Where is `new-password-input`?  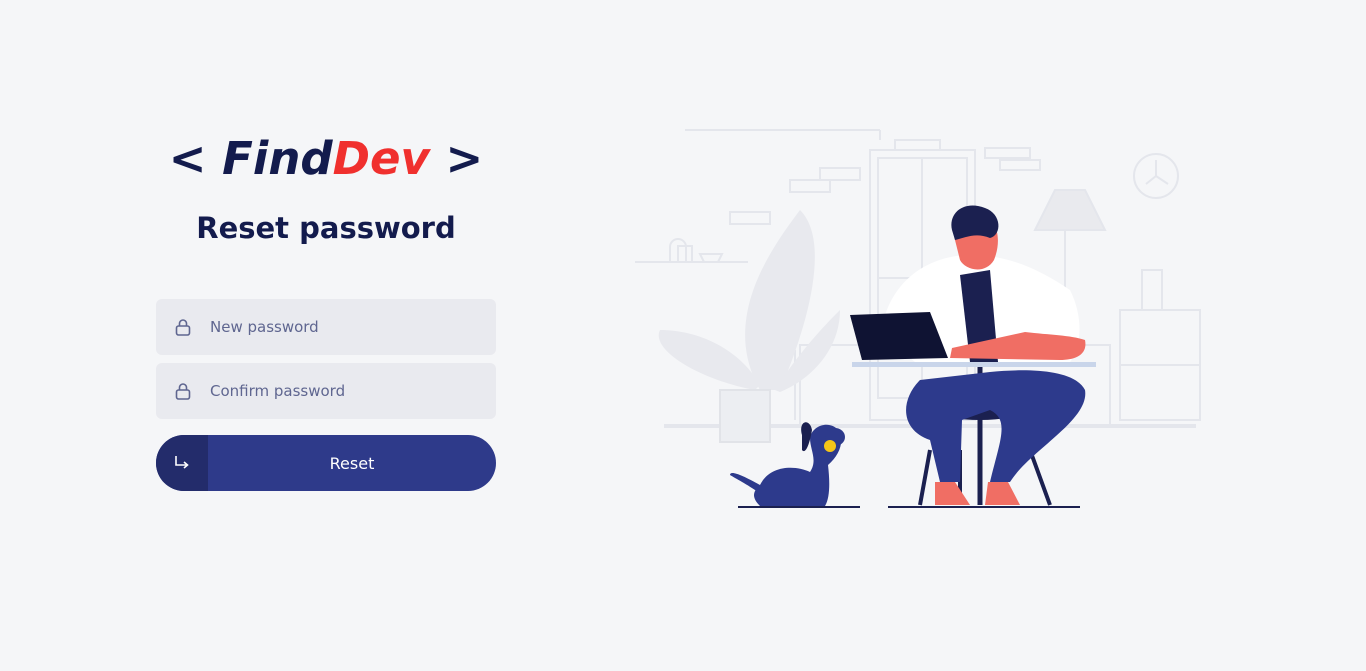 new-password-input is located at coordinates (345, 327).